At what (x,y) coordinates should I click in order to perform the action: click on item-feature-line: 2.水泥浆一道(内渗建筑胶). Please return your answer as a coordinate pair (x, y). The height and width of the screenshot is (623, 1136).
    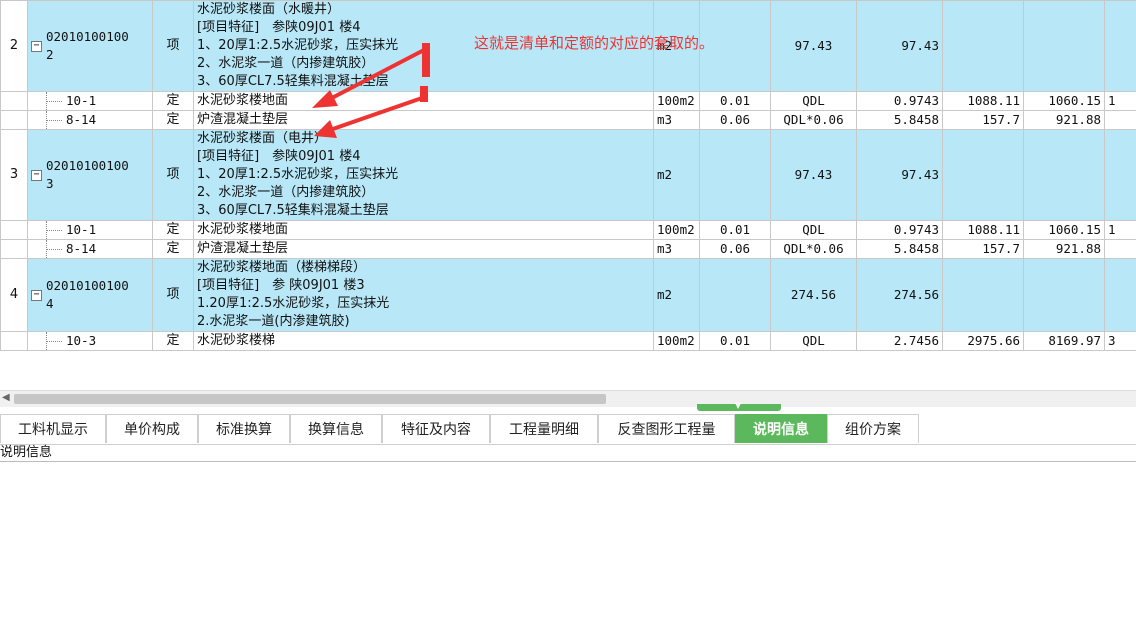
    Looking at the image, I should click on (273, 321).